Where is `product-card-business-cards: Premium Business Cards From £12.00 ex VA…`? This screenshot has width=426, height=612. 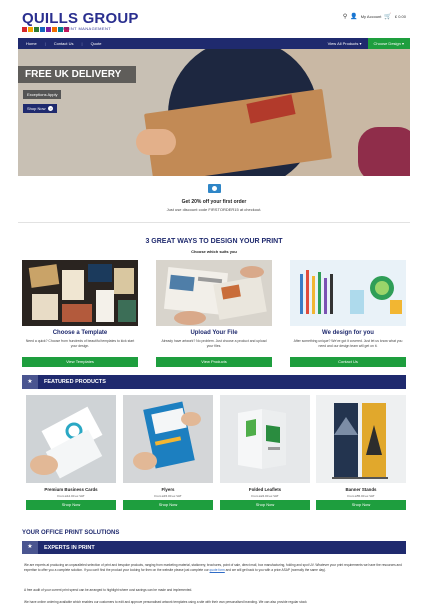 product-card-business-cards: Premium Business Cards From £12.00 ex VA… is located at coordinates (71, 455).